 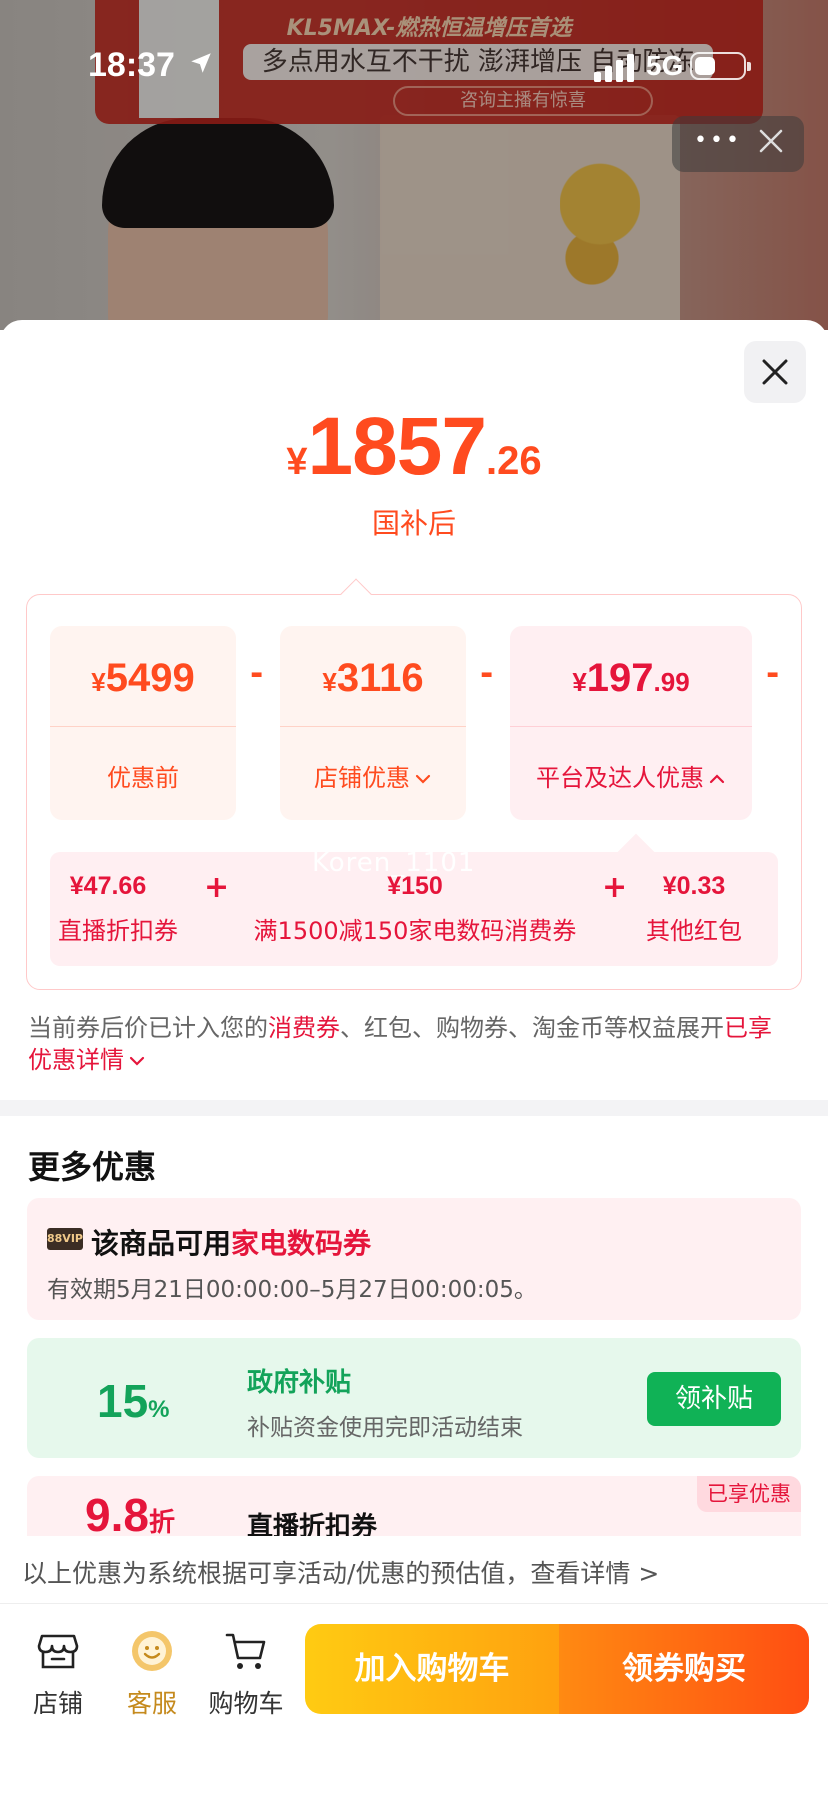 What do you see at coordinates (749, 1494) in the screenshot?
I see `applied-badge: 已享优惠` at bounding box center [749, 1494].